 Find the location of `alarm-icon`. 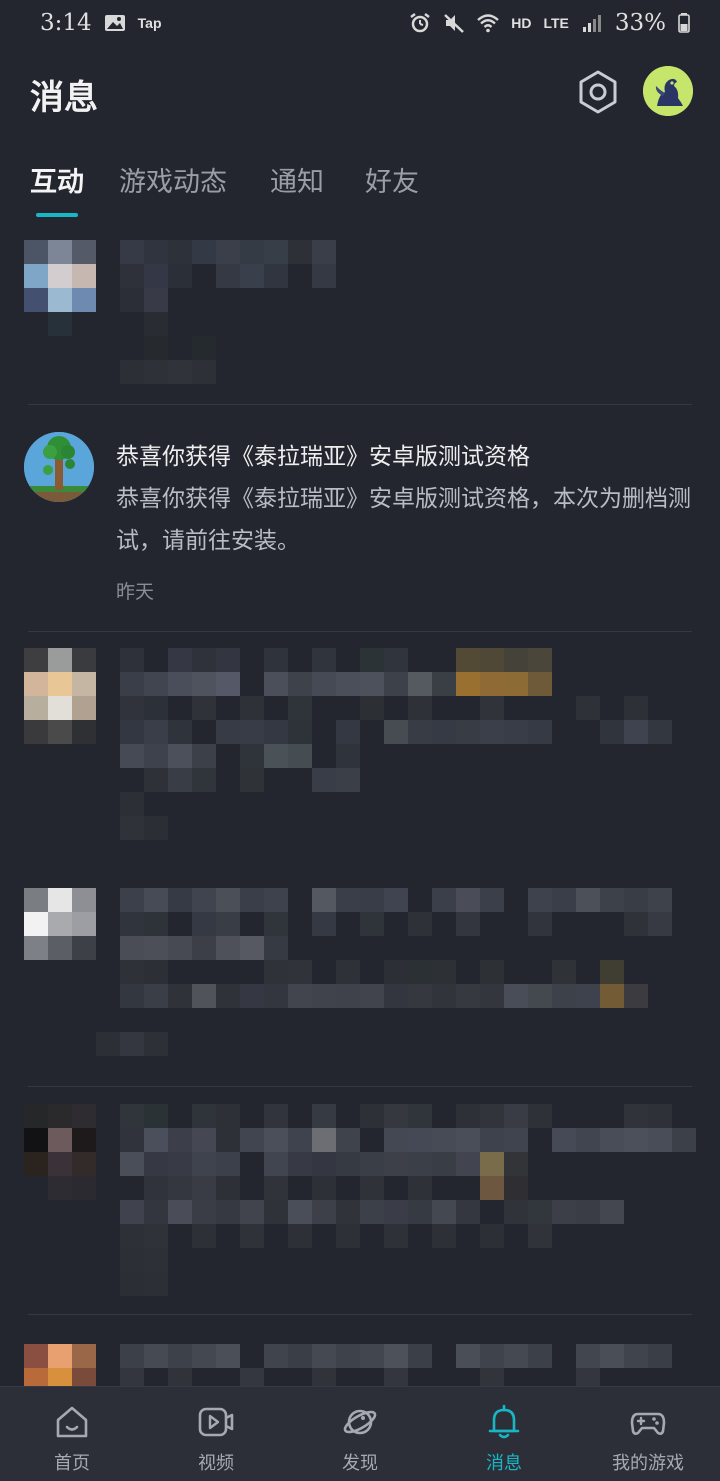

alarm-icon is located at coordinates (420, 23).